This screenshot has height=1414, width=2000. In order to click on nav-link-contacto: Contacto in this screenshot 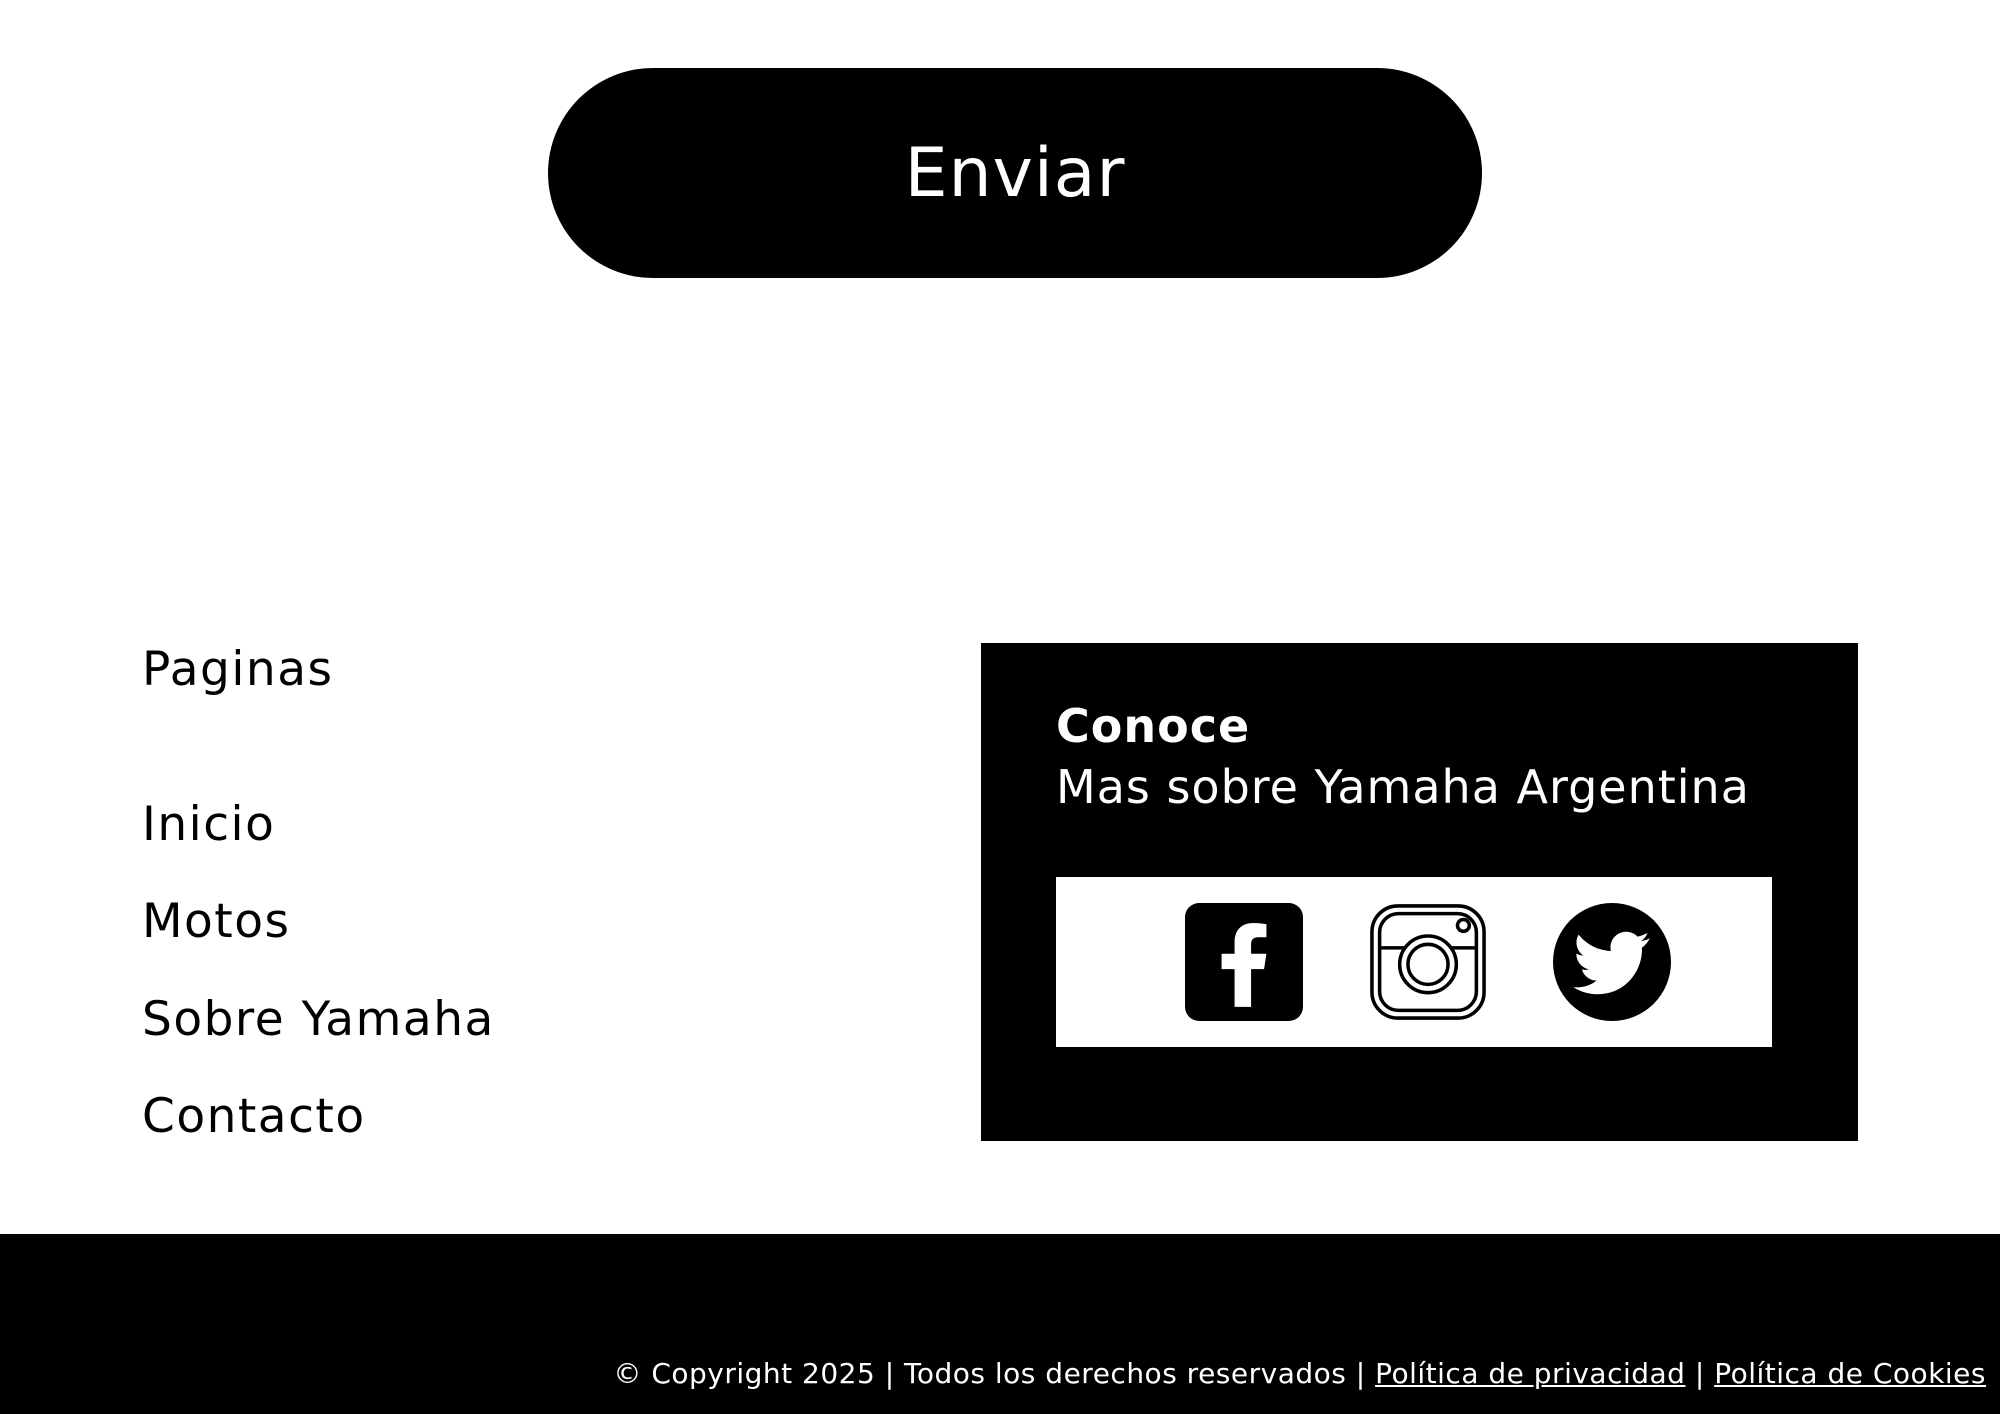, I will do `click(254, 1117)`.